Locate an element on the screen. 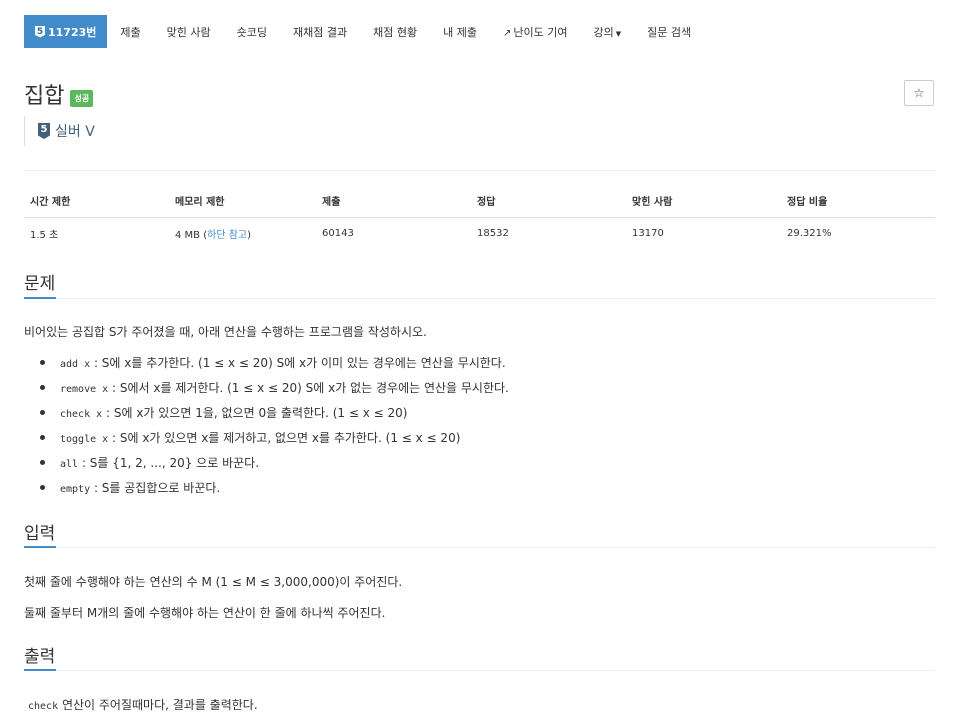 This screenshot has height=728, width=955. nav-short-coding: 숏코딩 is located at coordinates (252, 32).